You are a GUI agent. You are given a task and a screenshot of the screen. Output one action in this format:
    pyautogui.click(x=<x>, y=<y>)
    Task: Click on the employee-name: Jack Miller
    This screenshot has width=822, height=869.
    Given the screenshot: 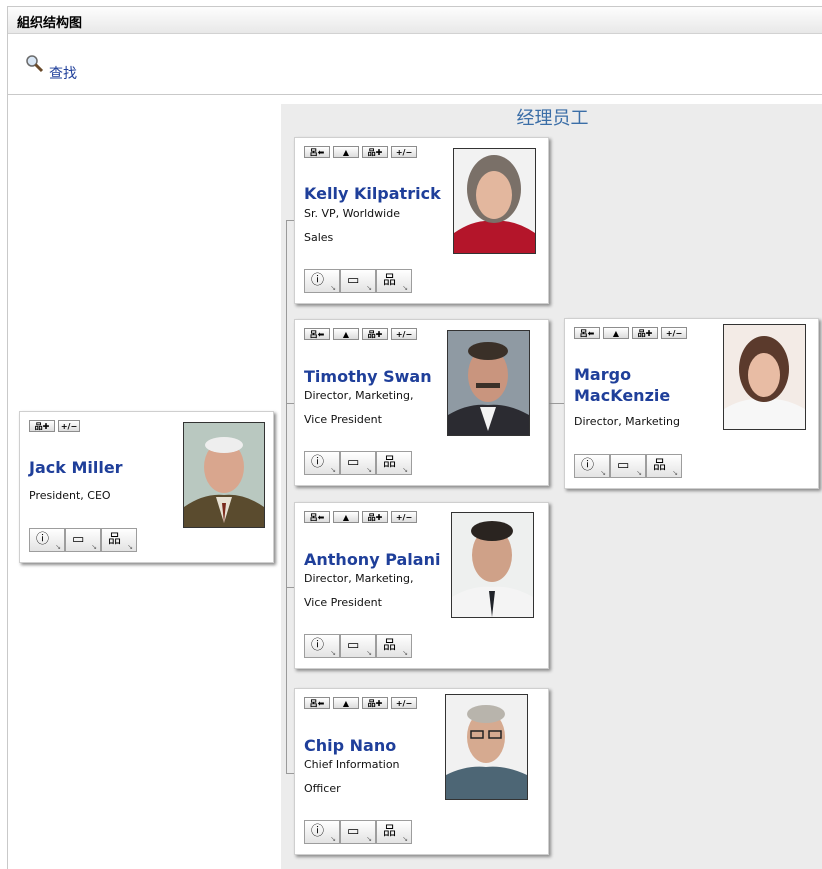 What is the action you would take?
    pyautogui.click(x=76, y=467)
    